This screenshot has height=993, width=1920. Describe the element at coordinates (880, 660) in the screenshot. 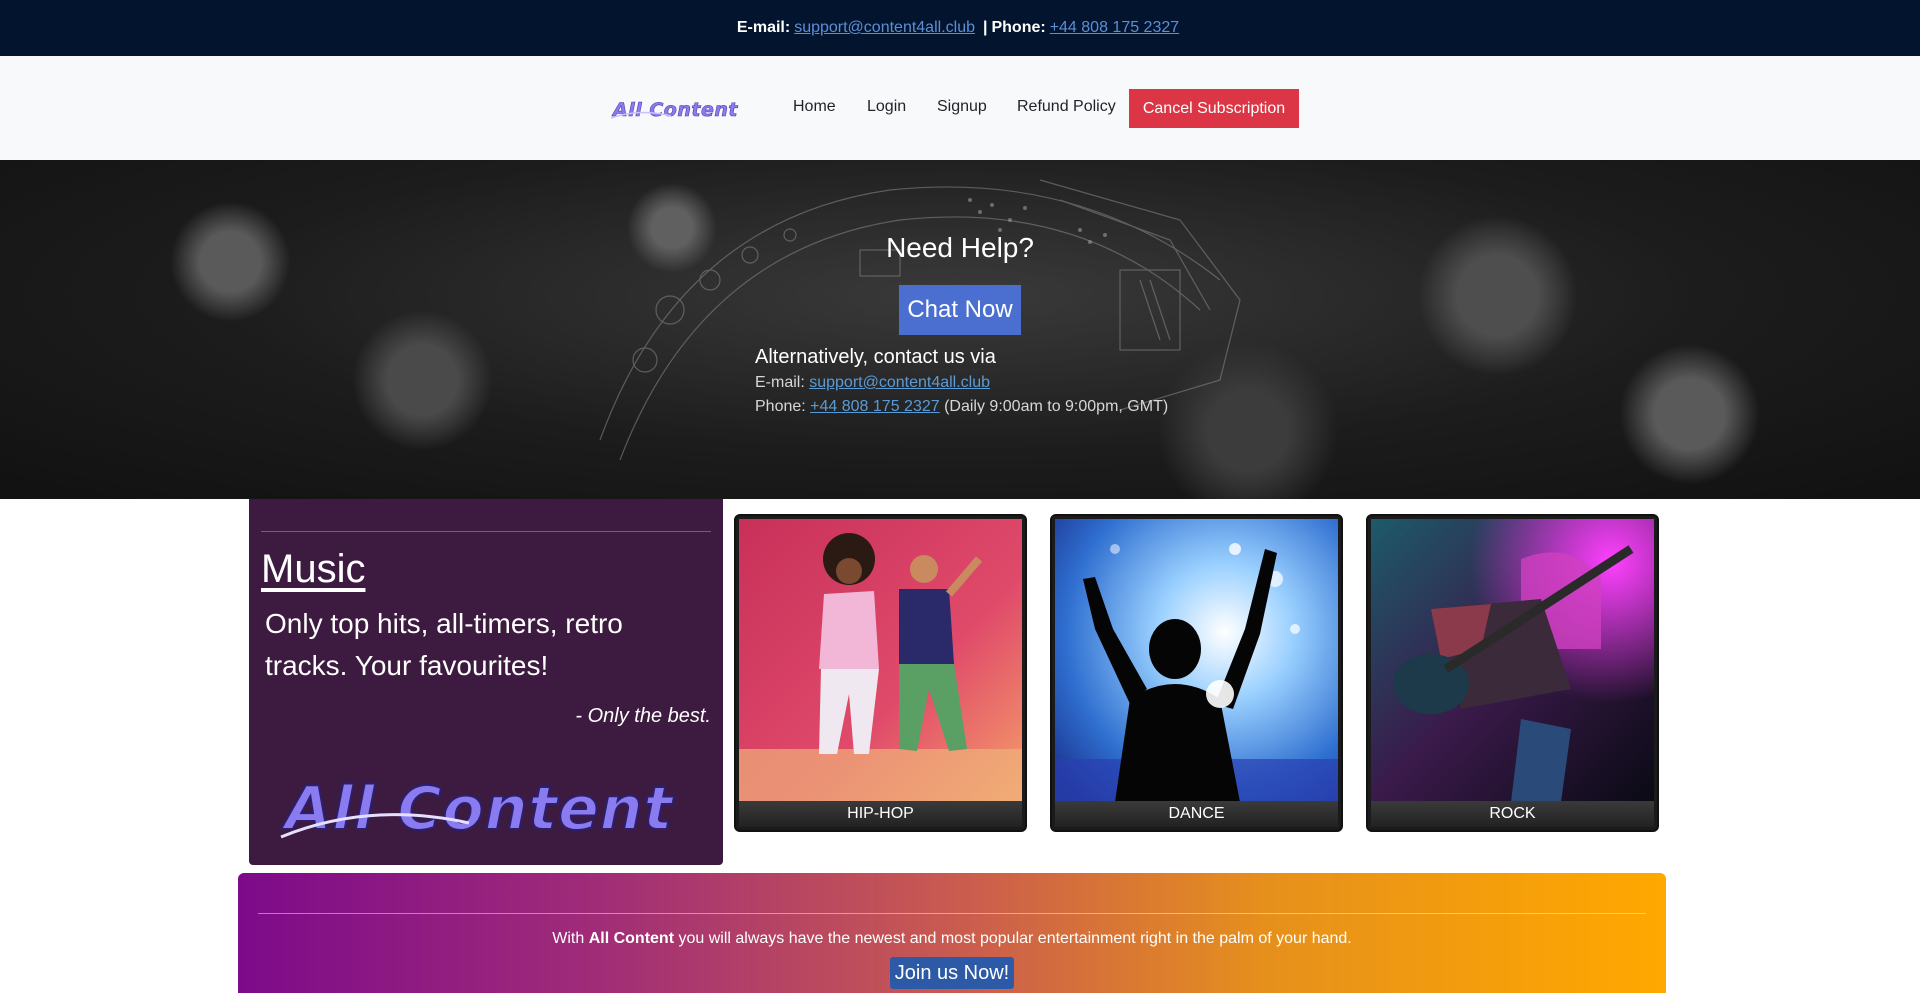

I see `hiphop-image` at that location.